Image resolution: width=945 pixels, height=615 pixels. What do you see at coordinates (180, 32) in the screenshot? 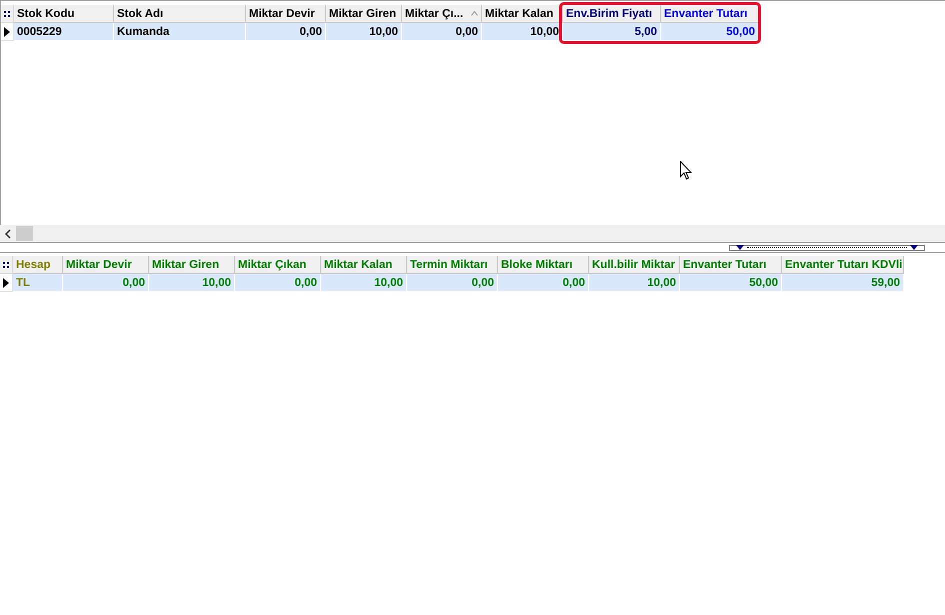
I see `table-cell: Kumanda` at bounding box center [180, 32].